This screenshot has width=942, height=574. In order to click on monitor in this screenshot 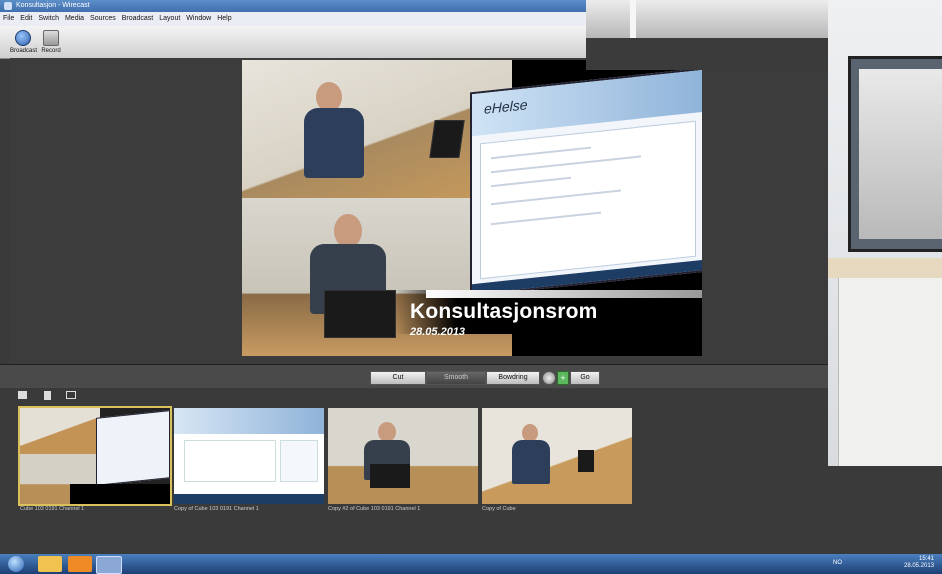, I will do `click(895, 154)`.